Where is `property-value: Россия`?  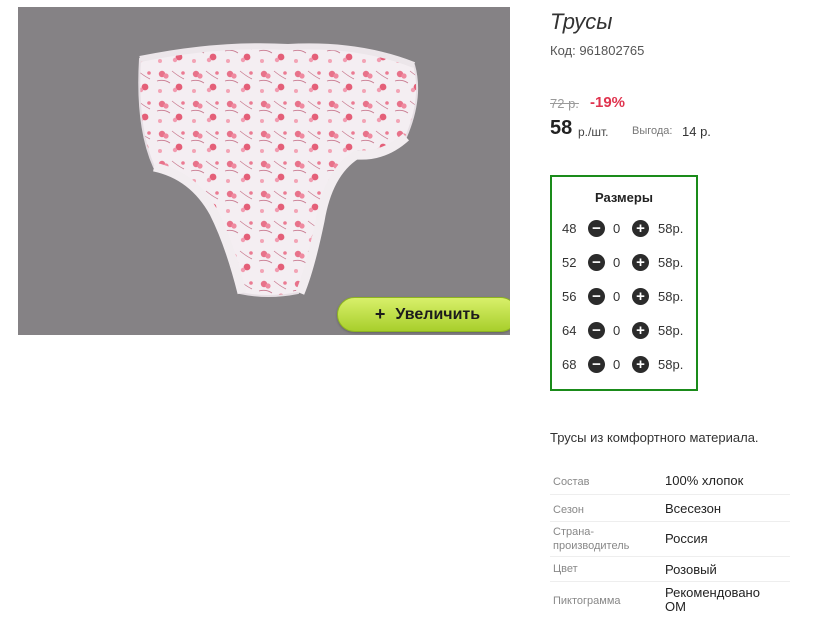 property-value: Россия is located at coordinates (686, 538).